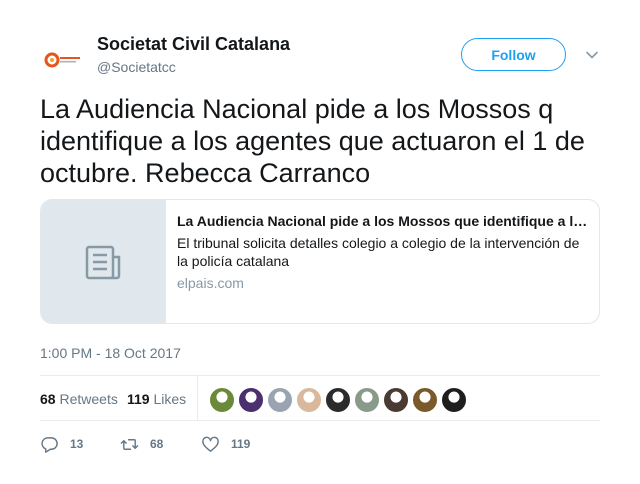  I want to click on stats-divider, so click(197, 398).